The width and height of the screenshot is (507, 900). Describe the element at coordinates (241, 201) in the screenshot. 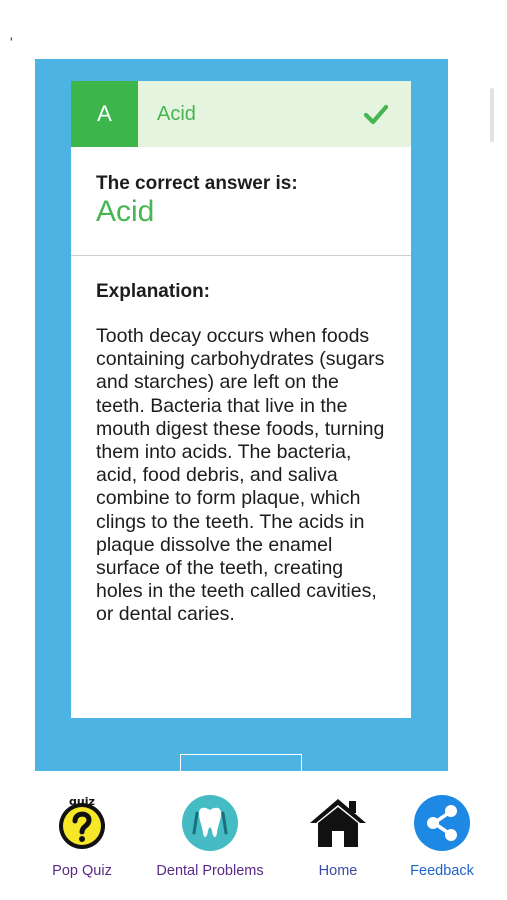

I see `correct-answer-section: The correct answer is: Acid` at that location.